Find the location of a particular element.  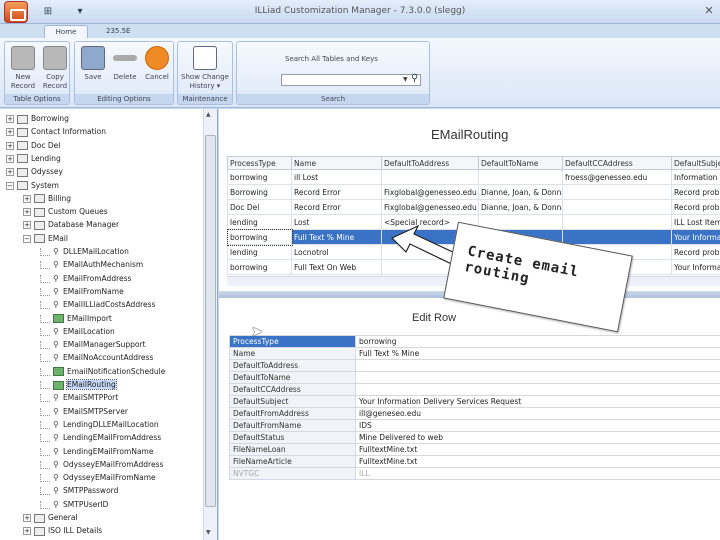

column-header: DefaultToAddress is located at coordinates (430, 163).